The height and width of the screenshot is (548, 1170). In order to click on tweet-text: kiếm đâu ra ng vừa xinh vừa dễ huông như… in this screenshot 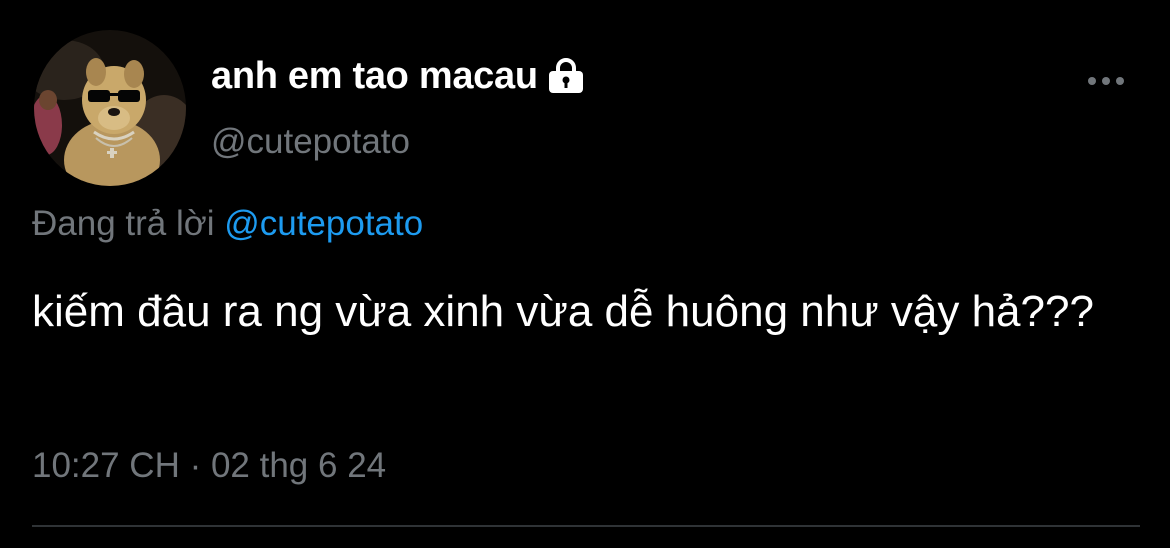, I will do `click(563, 311)`.